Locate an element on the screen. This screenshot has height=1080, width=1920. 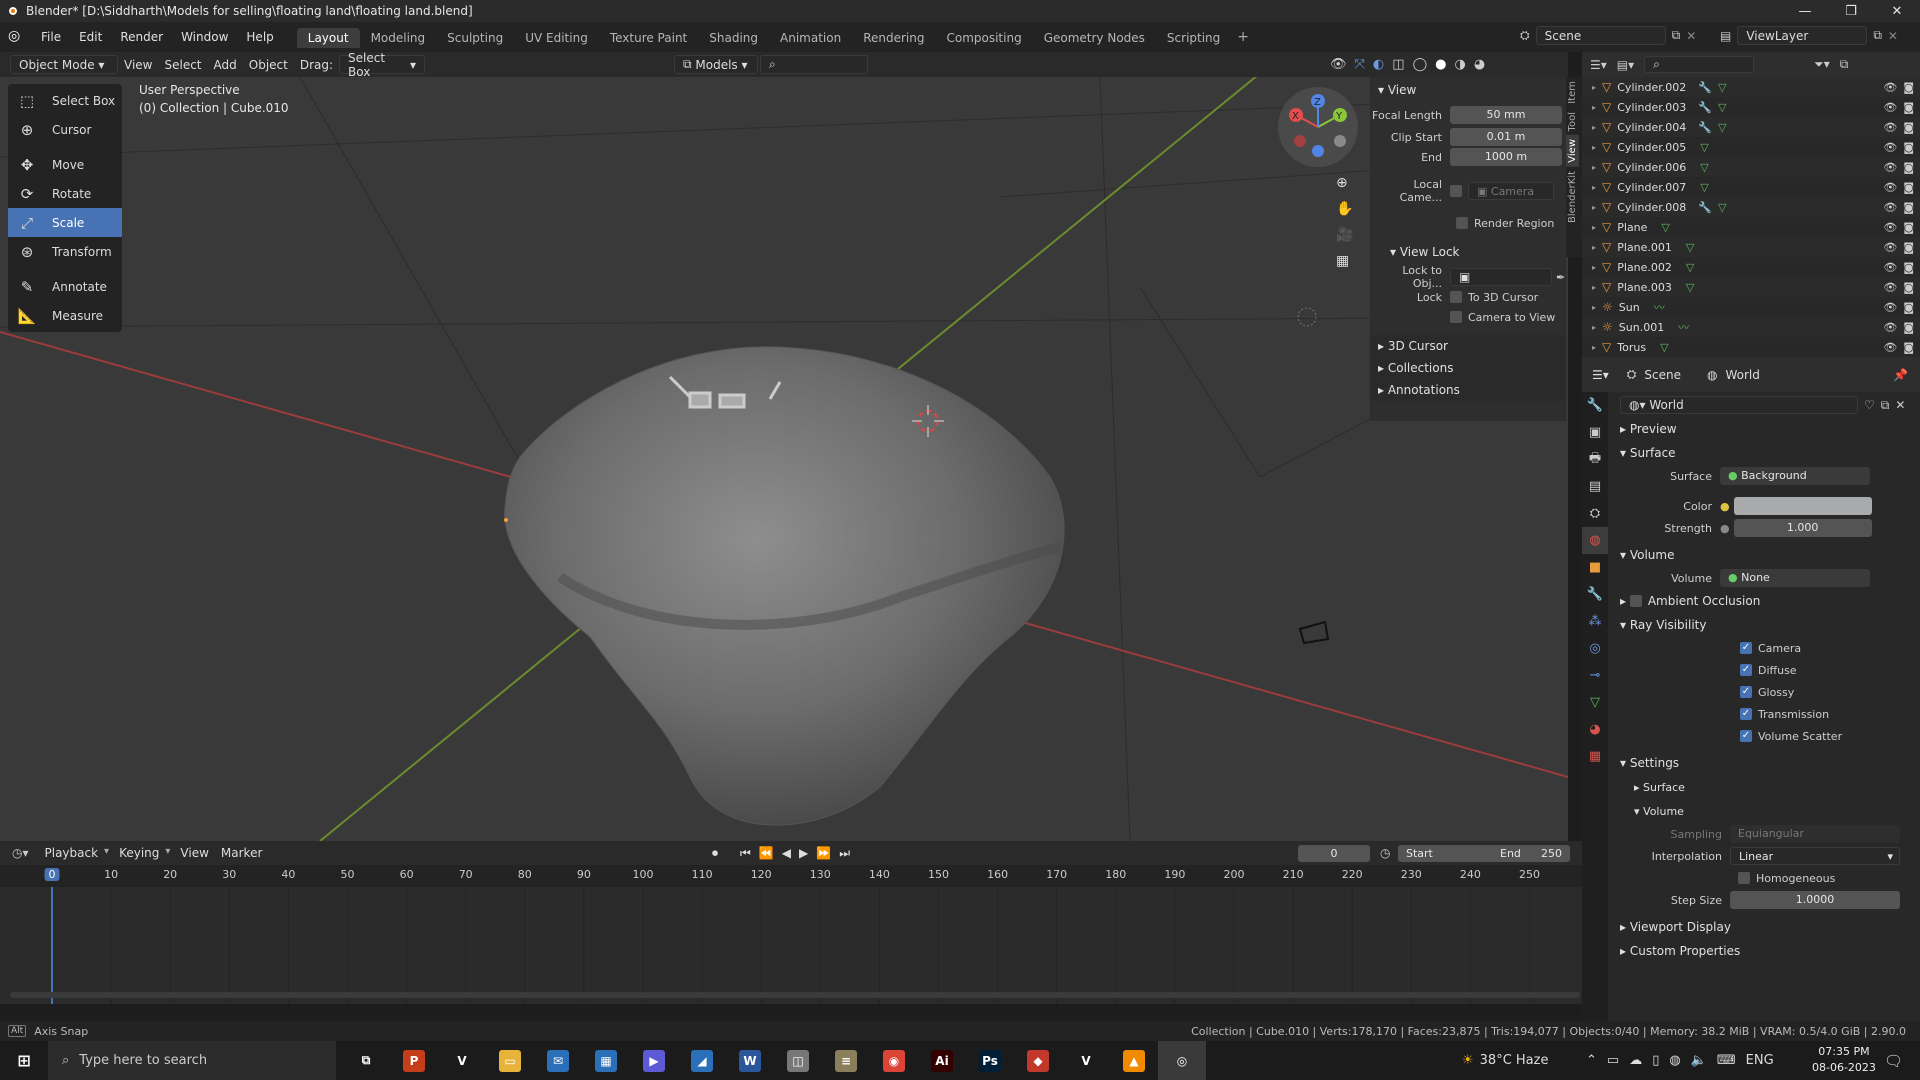
taskbar-app-blue-icon: ◢ is located at coordinates (702, 1060).